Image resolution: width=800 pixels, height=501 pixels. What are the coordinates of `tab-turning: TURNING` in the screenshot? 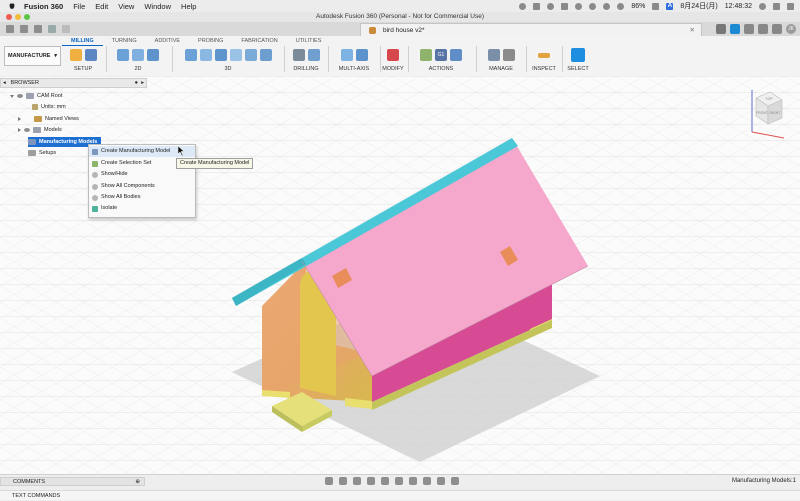 It's located at (124, 41).